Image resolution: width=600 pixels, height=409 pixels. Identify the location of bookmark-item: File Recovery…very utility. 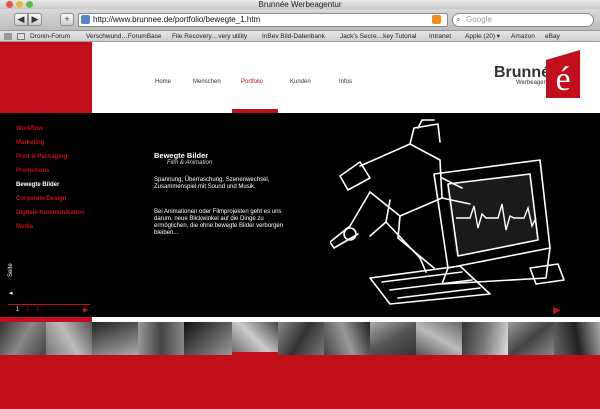
(209, 36).